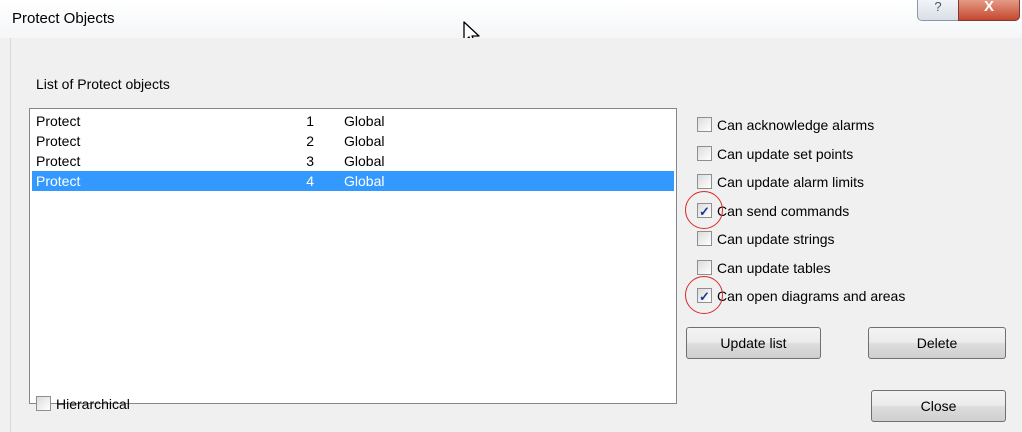 This screenshot has height=432, width=1022. What do you see at coordinates (511, 19) in the screenshot?
I see `title-bar: Protect Objects ? X` at bounding box center [511, 19].